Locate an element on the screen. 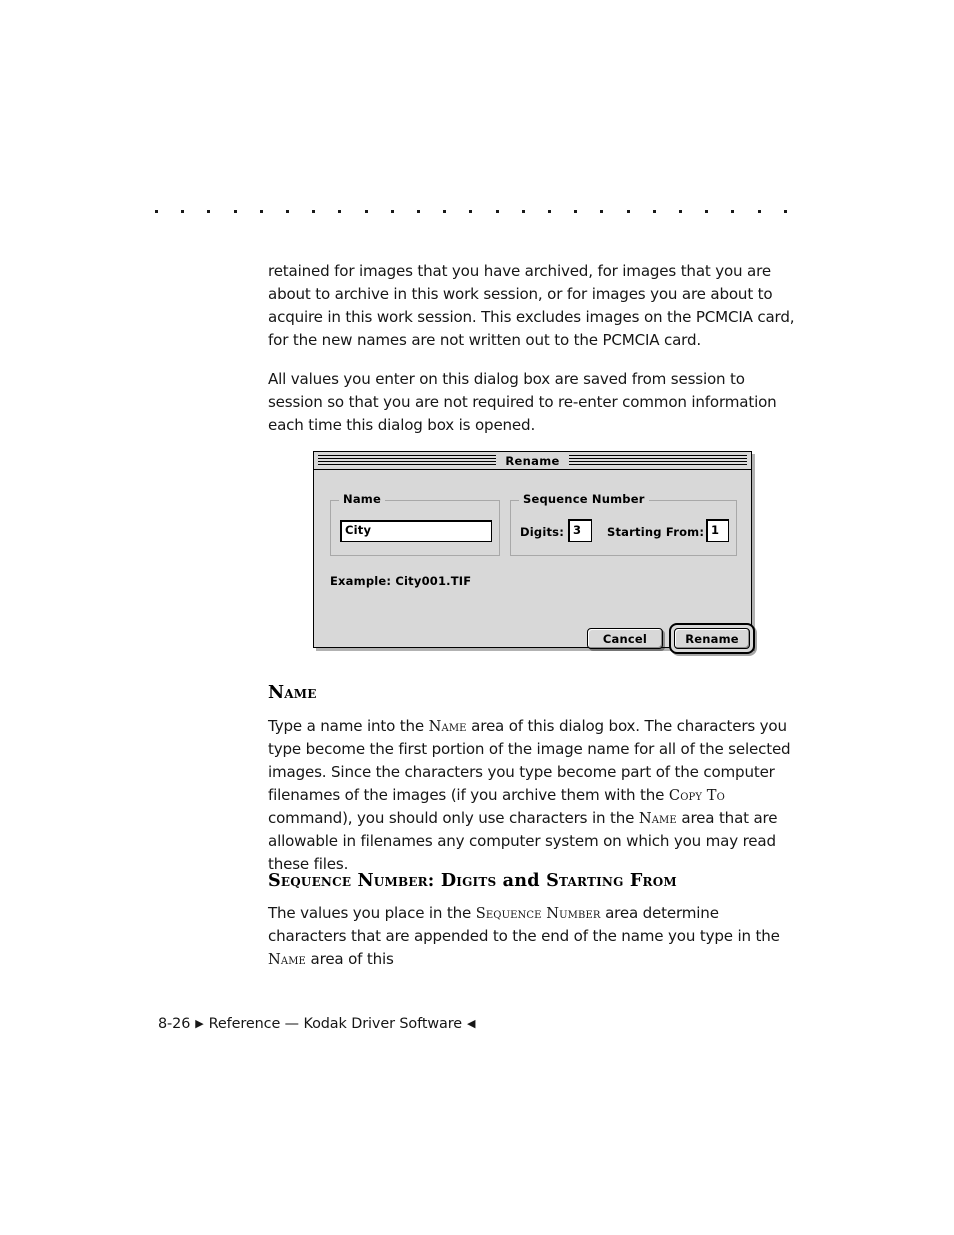  smallcaps-copy-to: Copy To is located at coordinates (696, 795).